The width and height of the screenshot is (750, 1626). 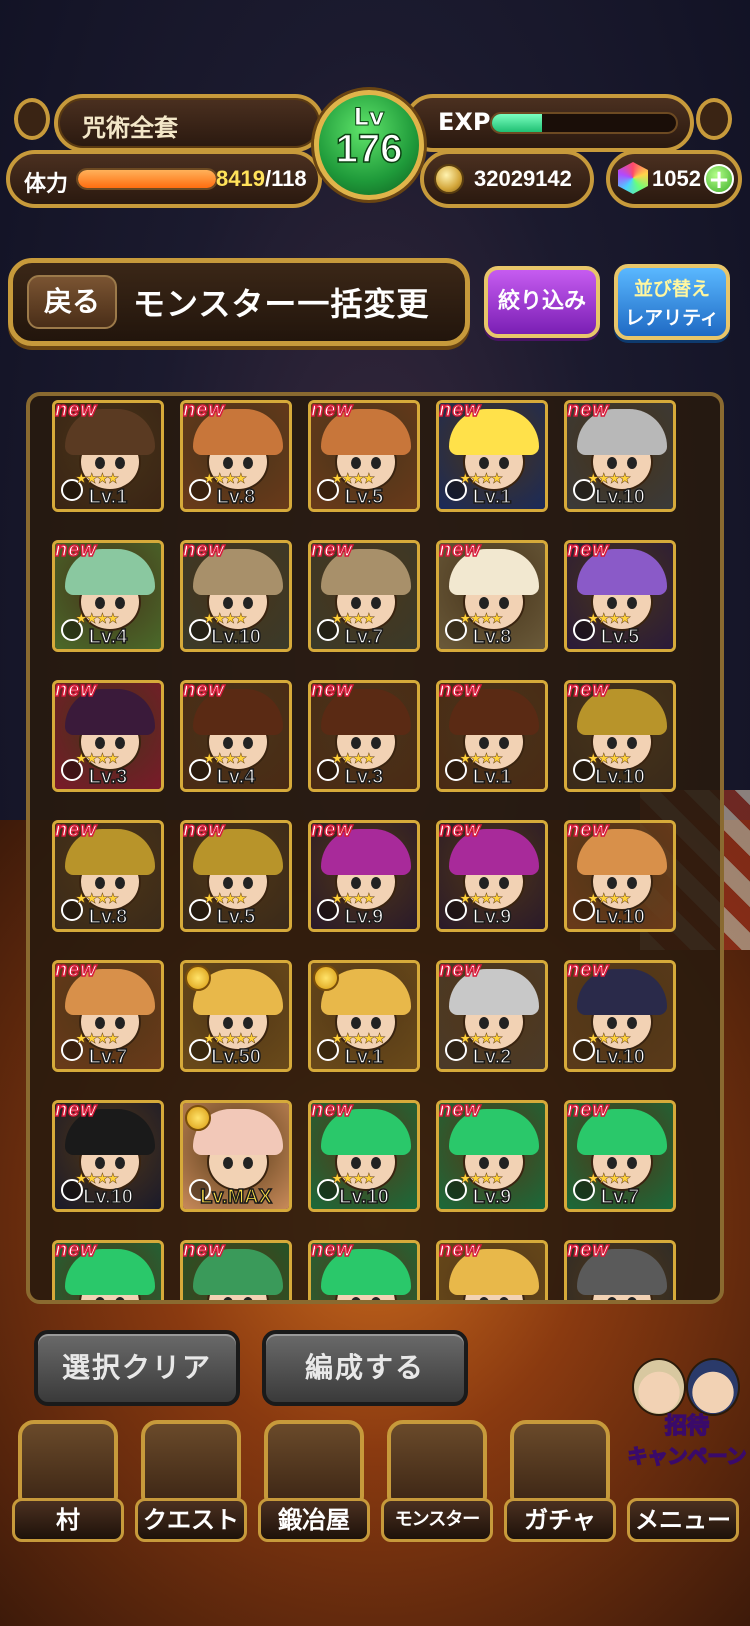 I want to click on monster-tile: ★★★★★ Lv.50, so click(x=236, y=1016).